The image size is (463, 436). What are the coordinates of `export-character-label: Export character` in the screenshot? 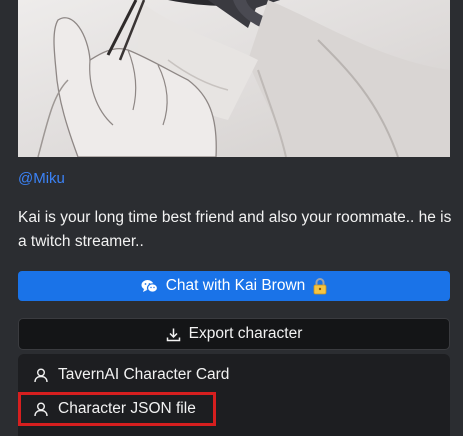 It's located at (245, 333).